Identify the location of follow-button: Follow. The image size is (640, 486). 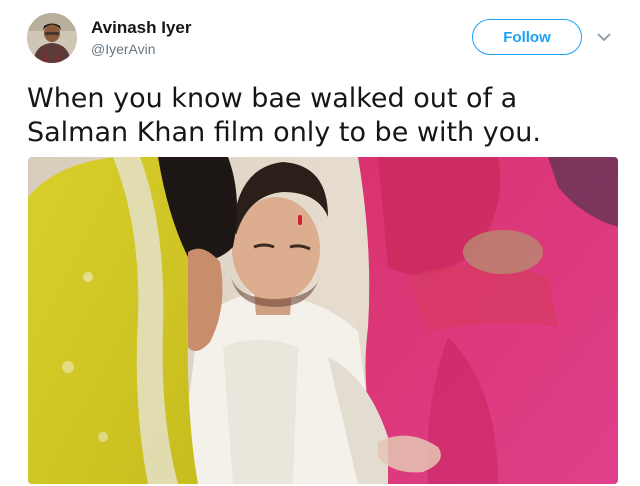
(527, 37).